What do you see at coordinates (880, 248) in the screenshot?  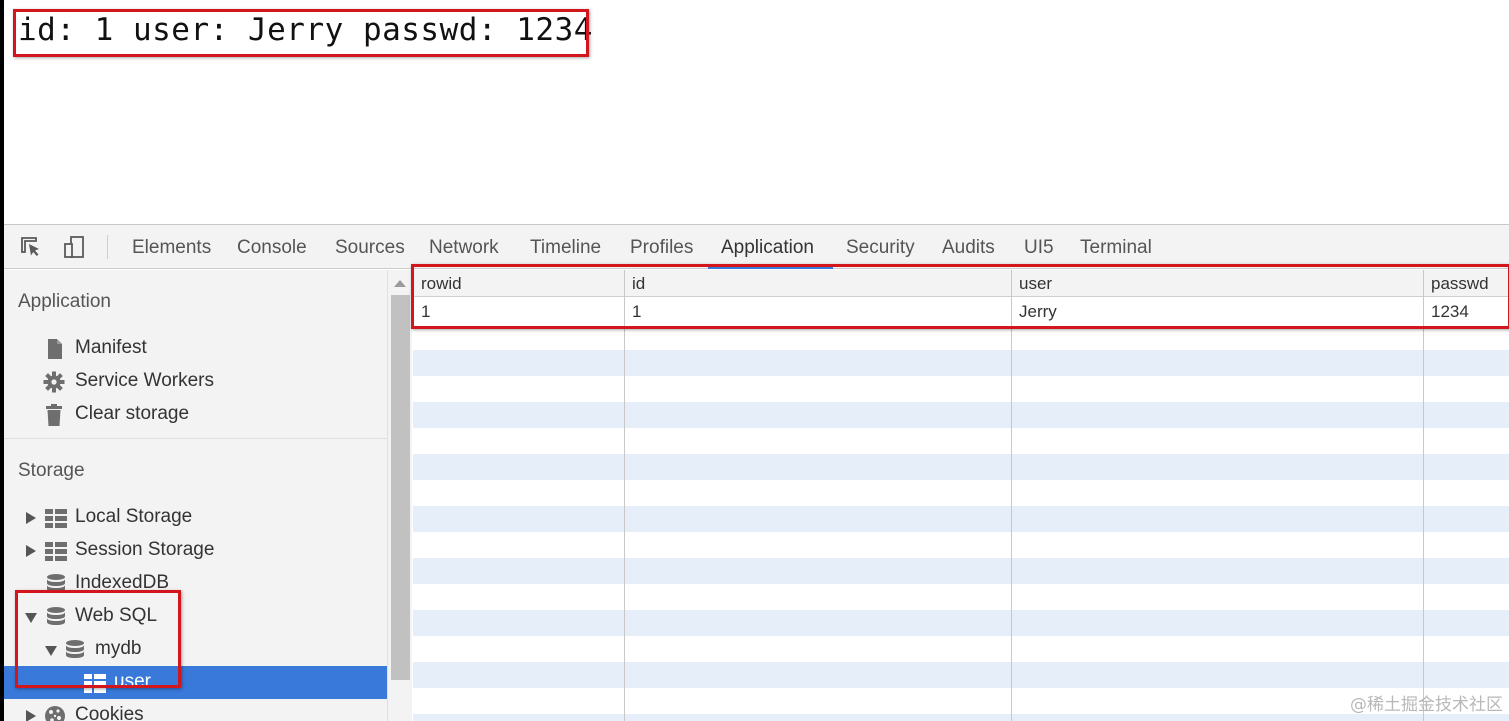 I see `tab-security: Security` at bounding box center [880, 248].